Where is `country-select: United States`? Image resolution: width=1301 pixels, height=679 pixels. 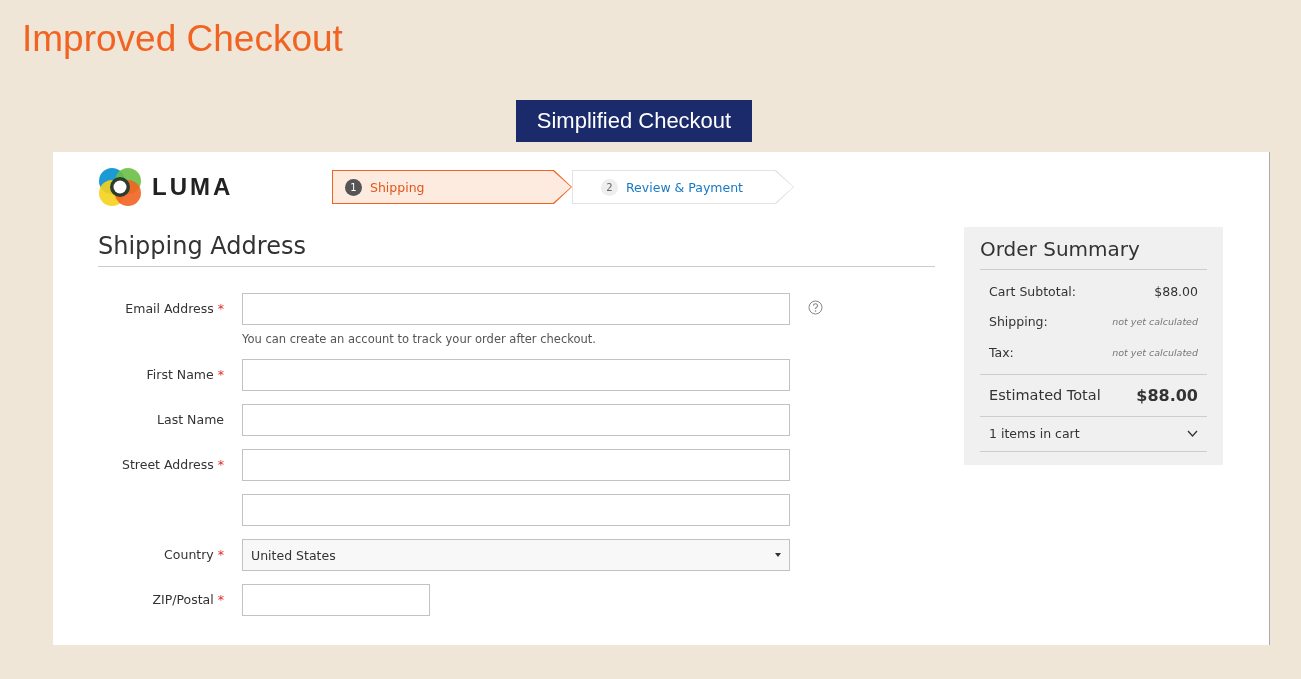
country-select: United States is located at coordinates (516, 555).